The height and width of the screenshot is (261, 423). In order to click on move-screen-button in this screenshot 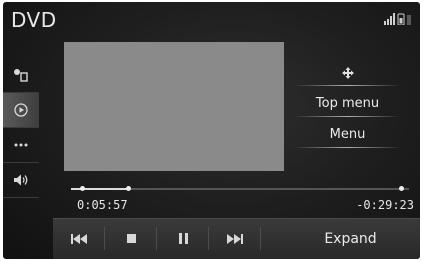, I will do `click(347, 73)`.